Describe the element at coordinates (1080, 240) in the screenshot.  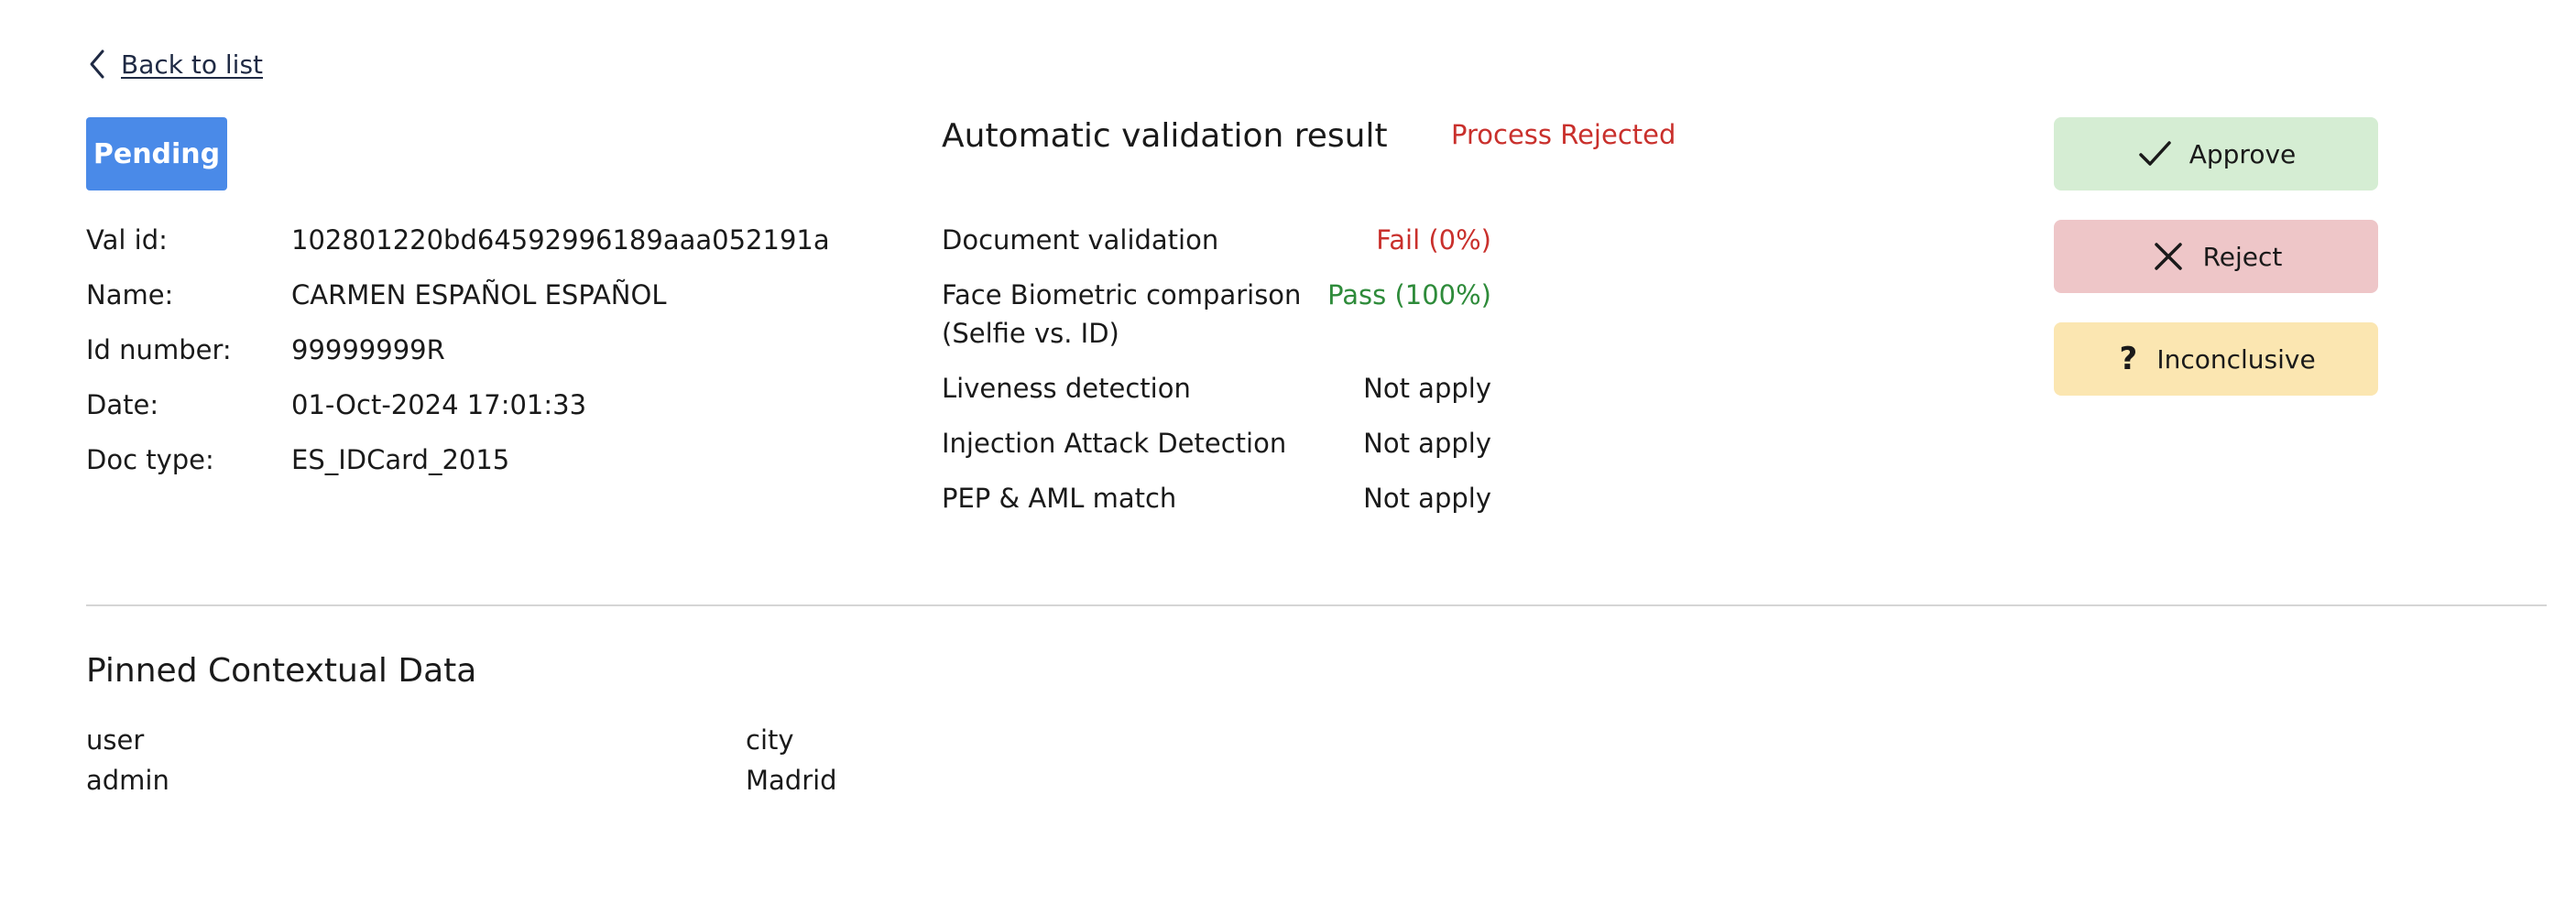
I see `check-label: Document validation` at that location.